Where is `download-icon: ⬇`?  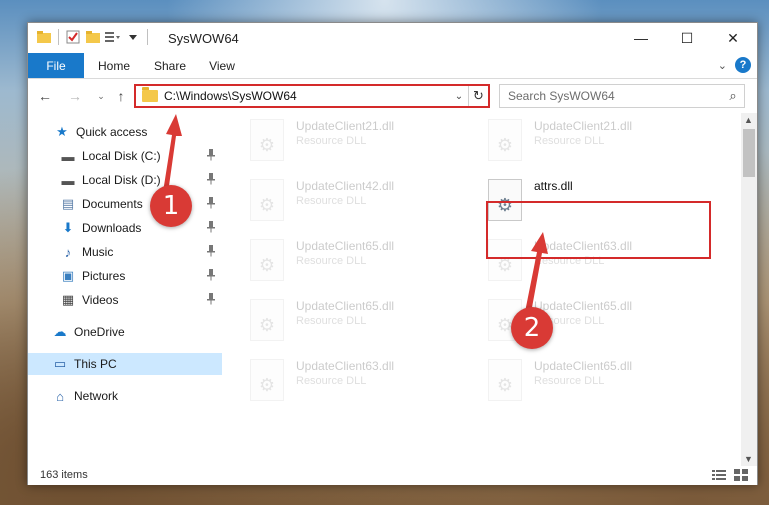
download-icon: ⬇ is located at coordinates (68, 227).